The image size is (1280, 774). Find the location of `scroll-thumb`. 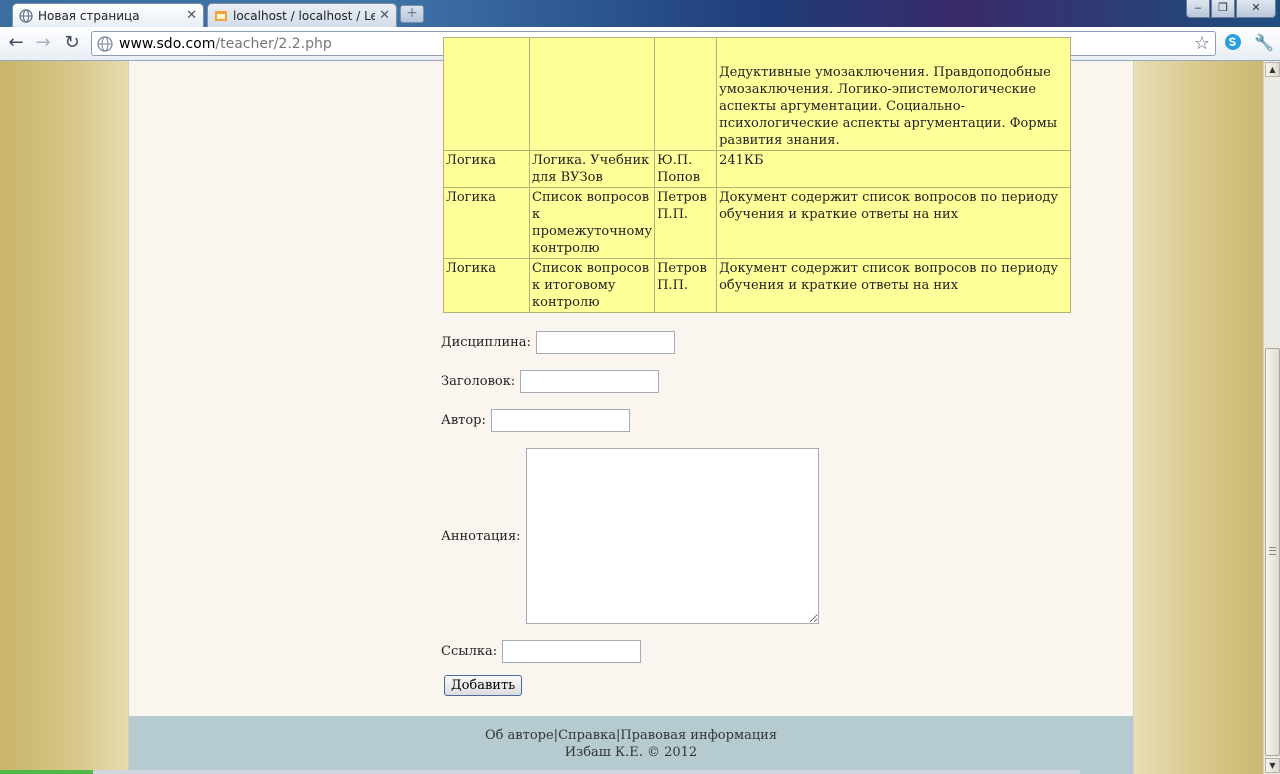

scroll-thumb is located at coordinates (1272, 552).